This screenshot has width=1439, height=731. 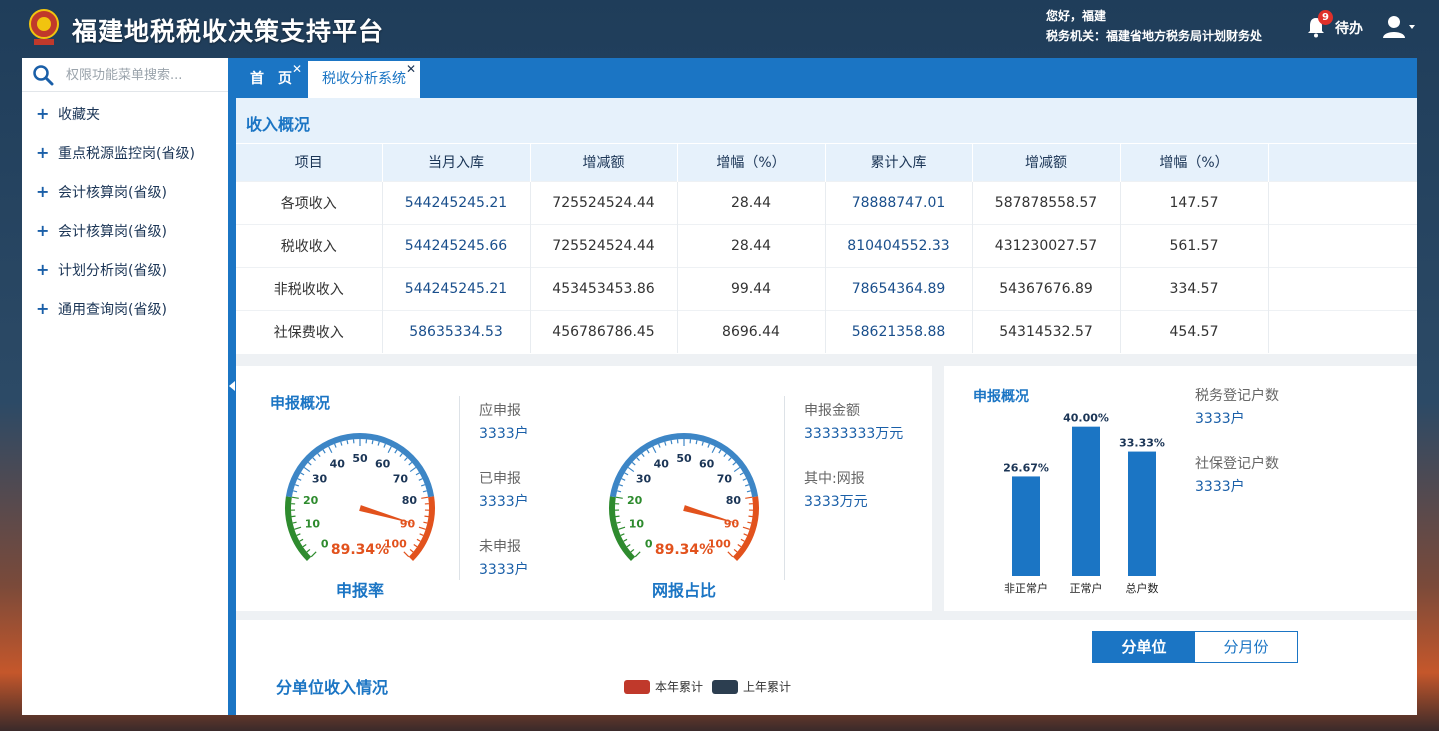 What do you see at coordinates (1194, 288) in the screenshot?
I see `table-cell: 334.57` at bounding box center [1194, 288].